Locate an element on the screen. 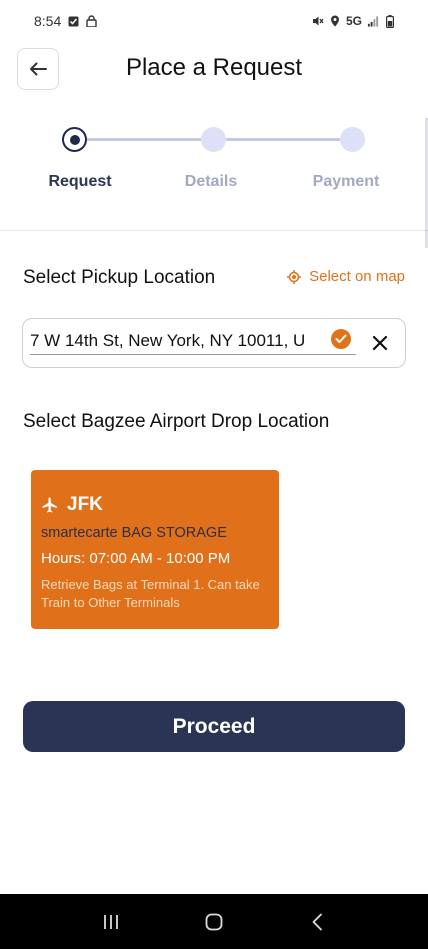 The height and width of the screenshot is (949, 428). check-circle-icon is located at coordinates (341, 339).